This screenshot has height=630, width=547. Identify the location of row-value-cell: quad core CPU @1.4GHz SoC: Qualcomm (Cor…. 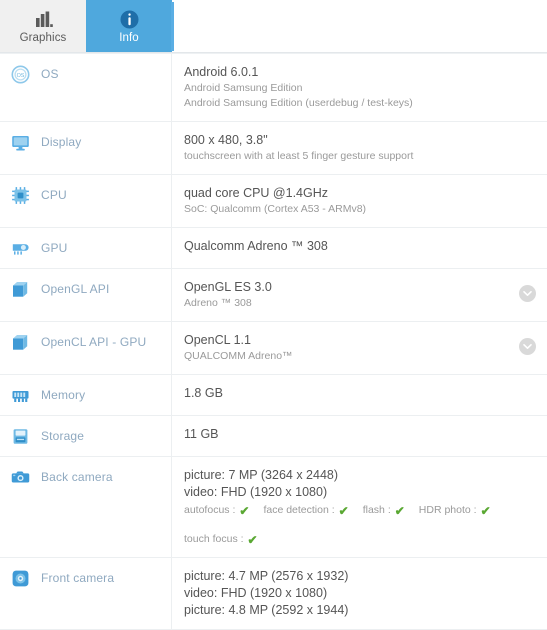
(359, 201).